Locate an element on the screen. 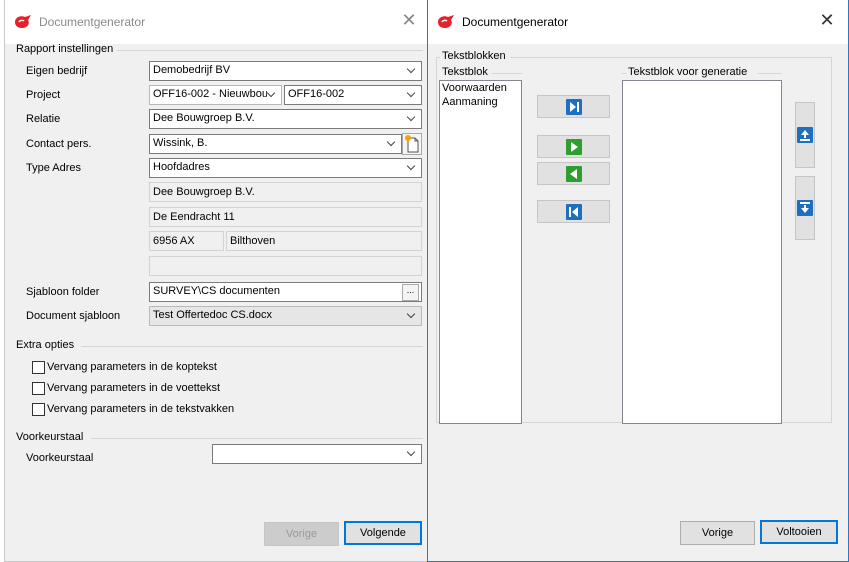 The image size is (849, 562). address-type-label: Type Adres is located at coordinates (54, 168).